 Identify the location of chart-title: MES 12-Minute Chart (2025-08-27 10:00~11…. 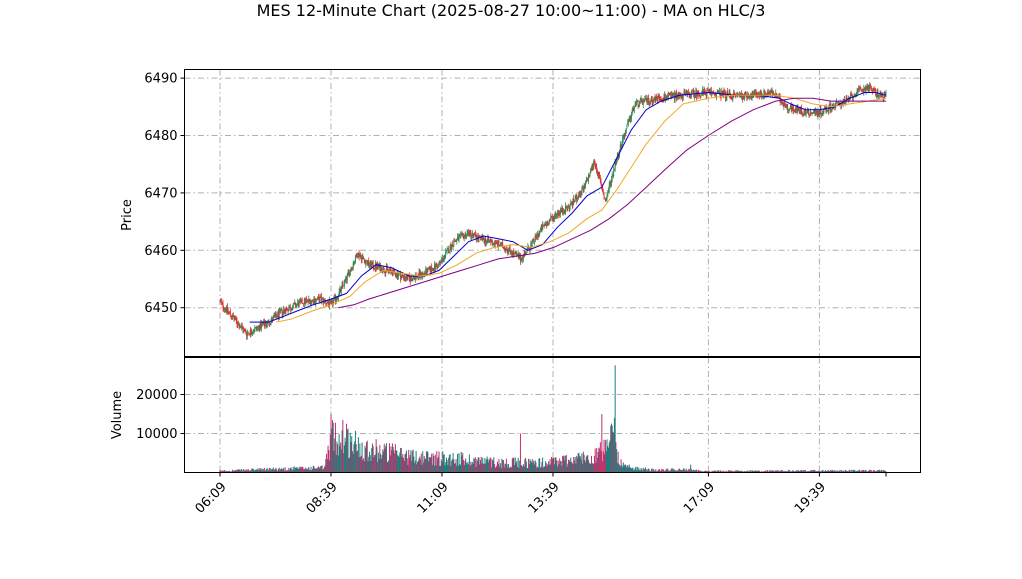
(511, 10).